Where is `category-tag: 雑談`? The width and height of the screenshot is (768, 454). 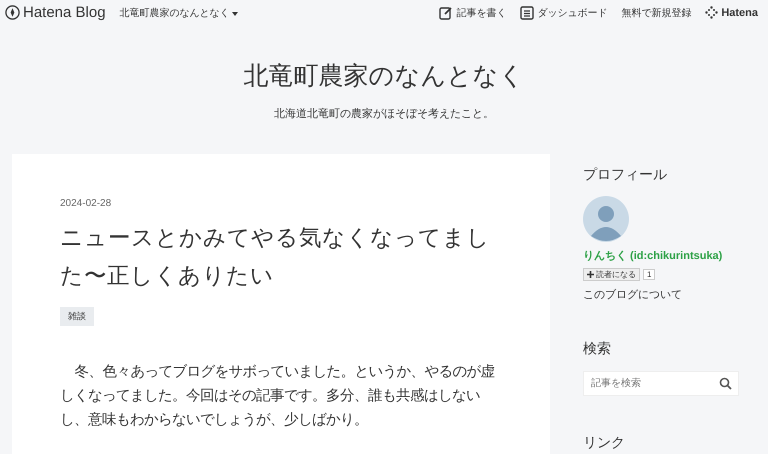 category-tag: 雑談 is located at coordinates (77, 316).